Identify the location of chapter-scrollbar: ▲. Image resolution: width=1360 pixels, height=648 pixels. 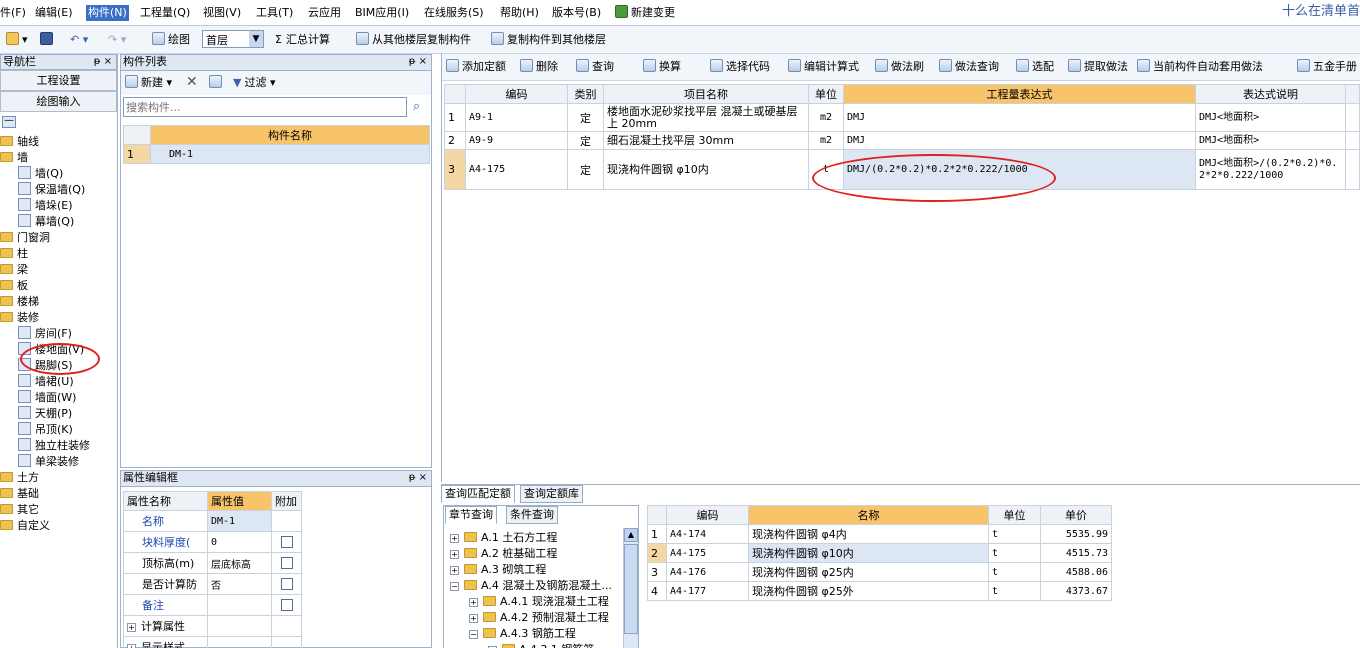
(630, 588).